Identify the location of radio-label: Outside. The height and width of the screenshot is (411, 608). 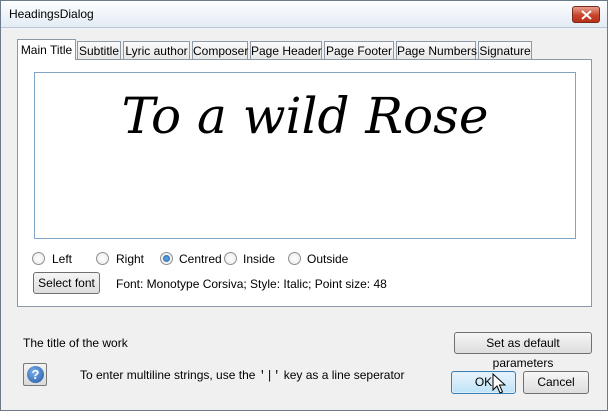
(328, 259).